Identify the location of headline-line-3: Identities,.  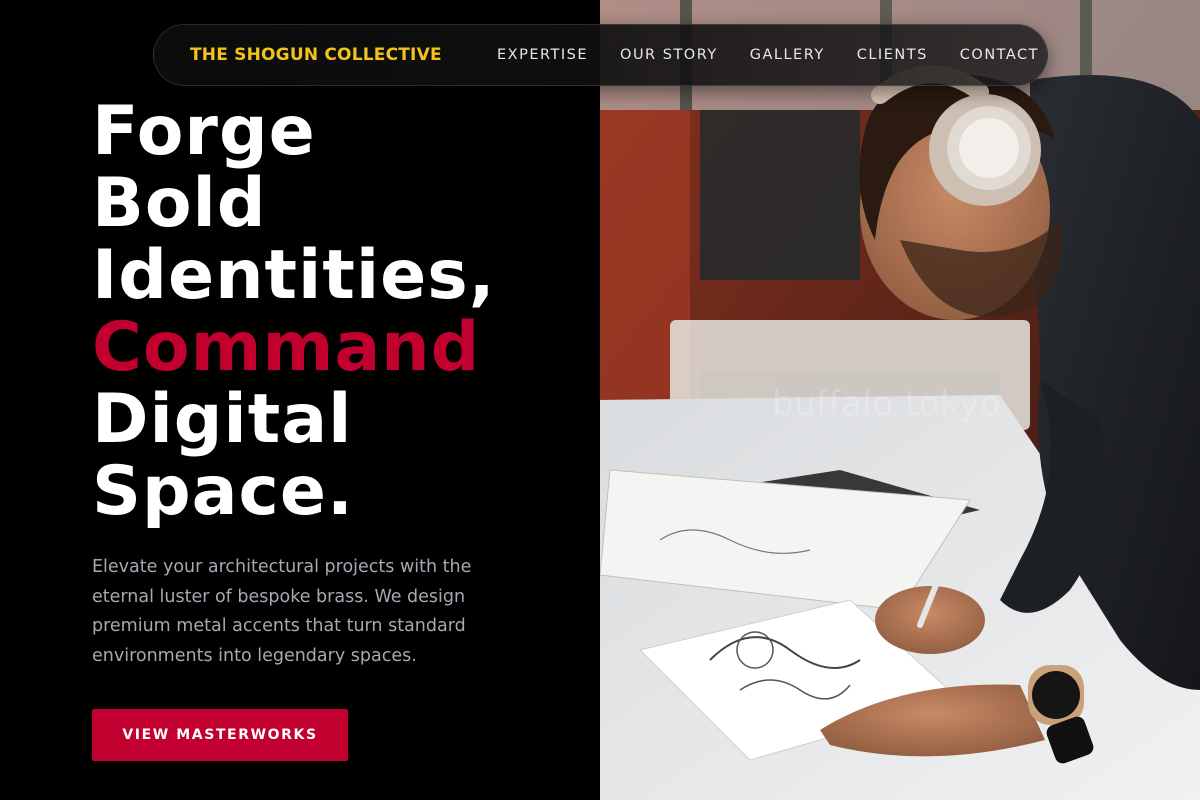
(294, 275).